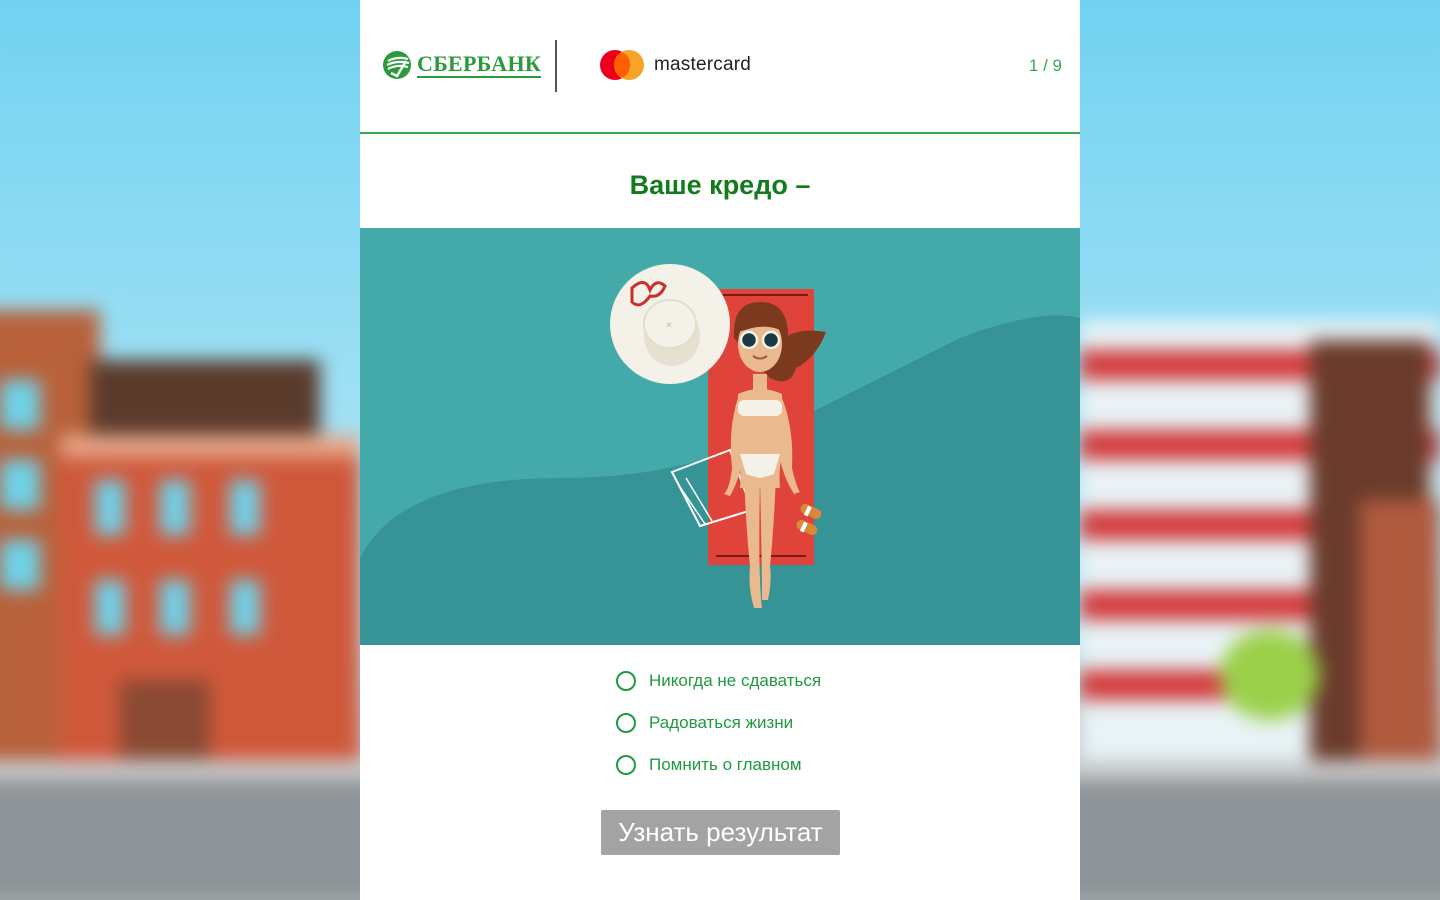  I want to click on question-title: Ваше кредо –, so click(720, 185).